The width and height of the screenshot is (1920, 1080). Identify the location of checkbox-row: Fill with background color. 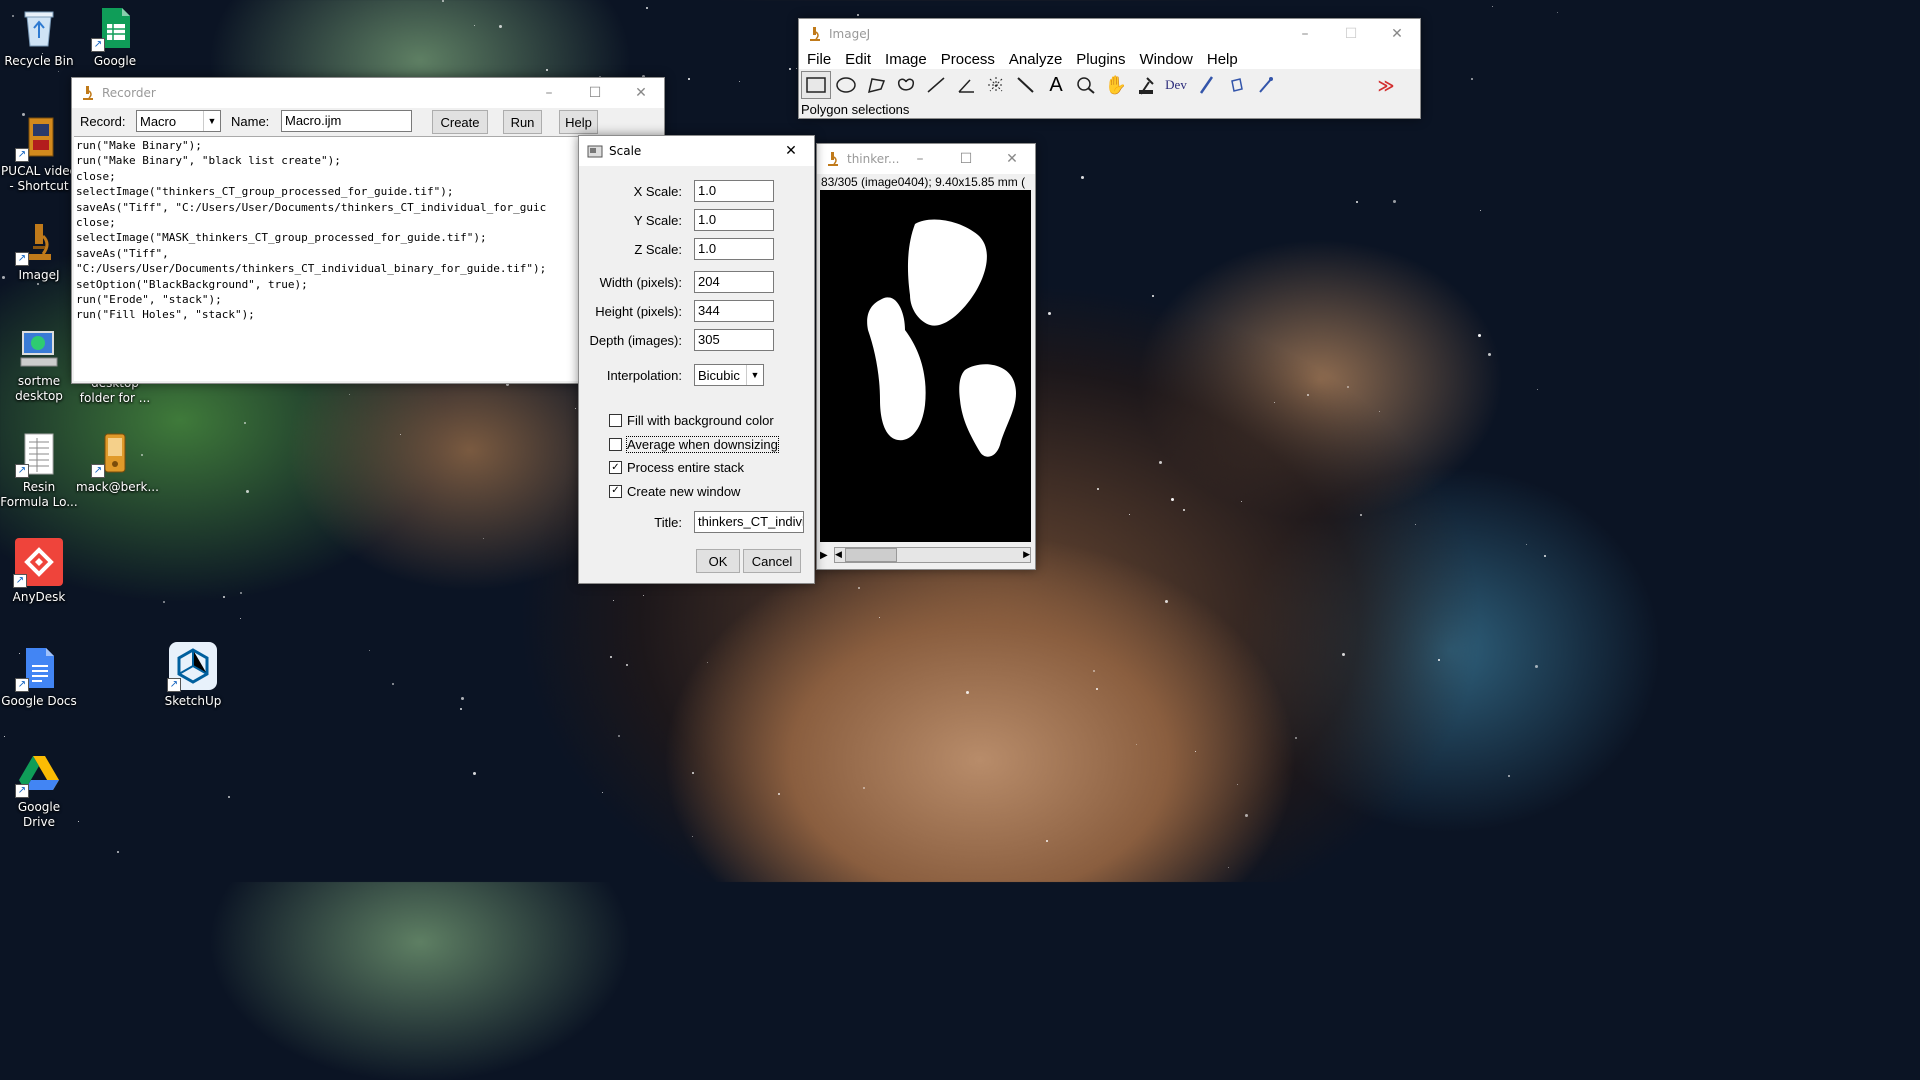
(693, 421).